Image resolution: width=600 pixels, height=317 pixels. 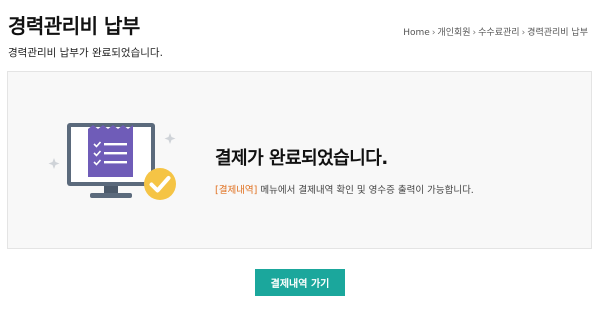 What do you see at coordinates (111, 190) in the screenshot?
I see `monitor-neck` at bounding box center [111, 190].